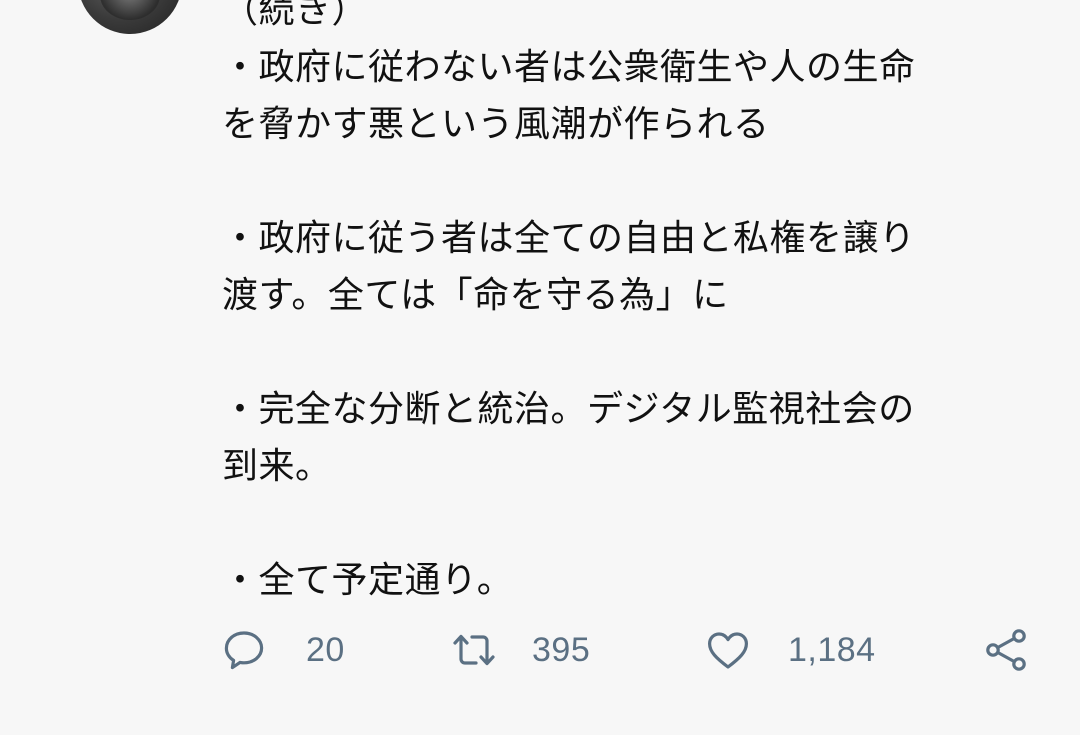 This screenshot has height=735, width=1080. What do you see at coordinates (569, 238) in the screenshot?
I see `tweet-line: ・政府に従う者は全ての自由と私権を譲り` at bounding box center [569, 238].